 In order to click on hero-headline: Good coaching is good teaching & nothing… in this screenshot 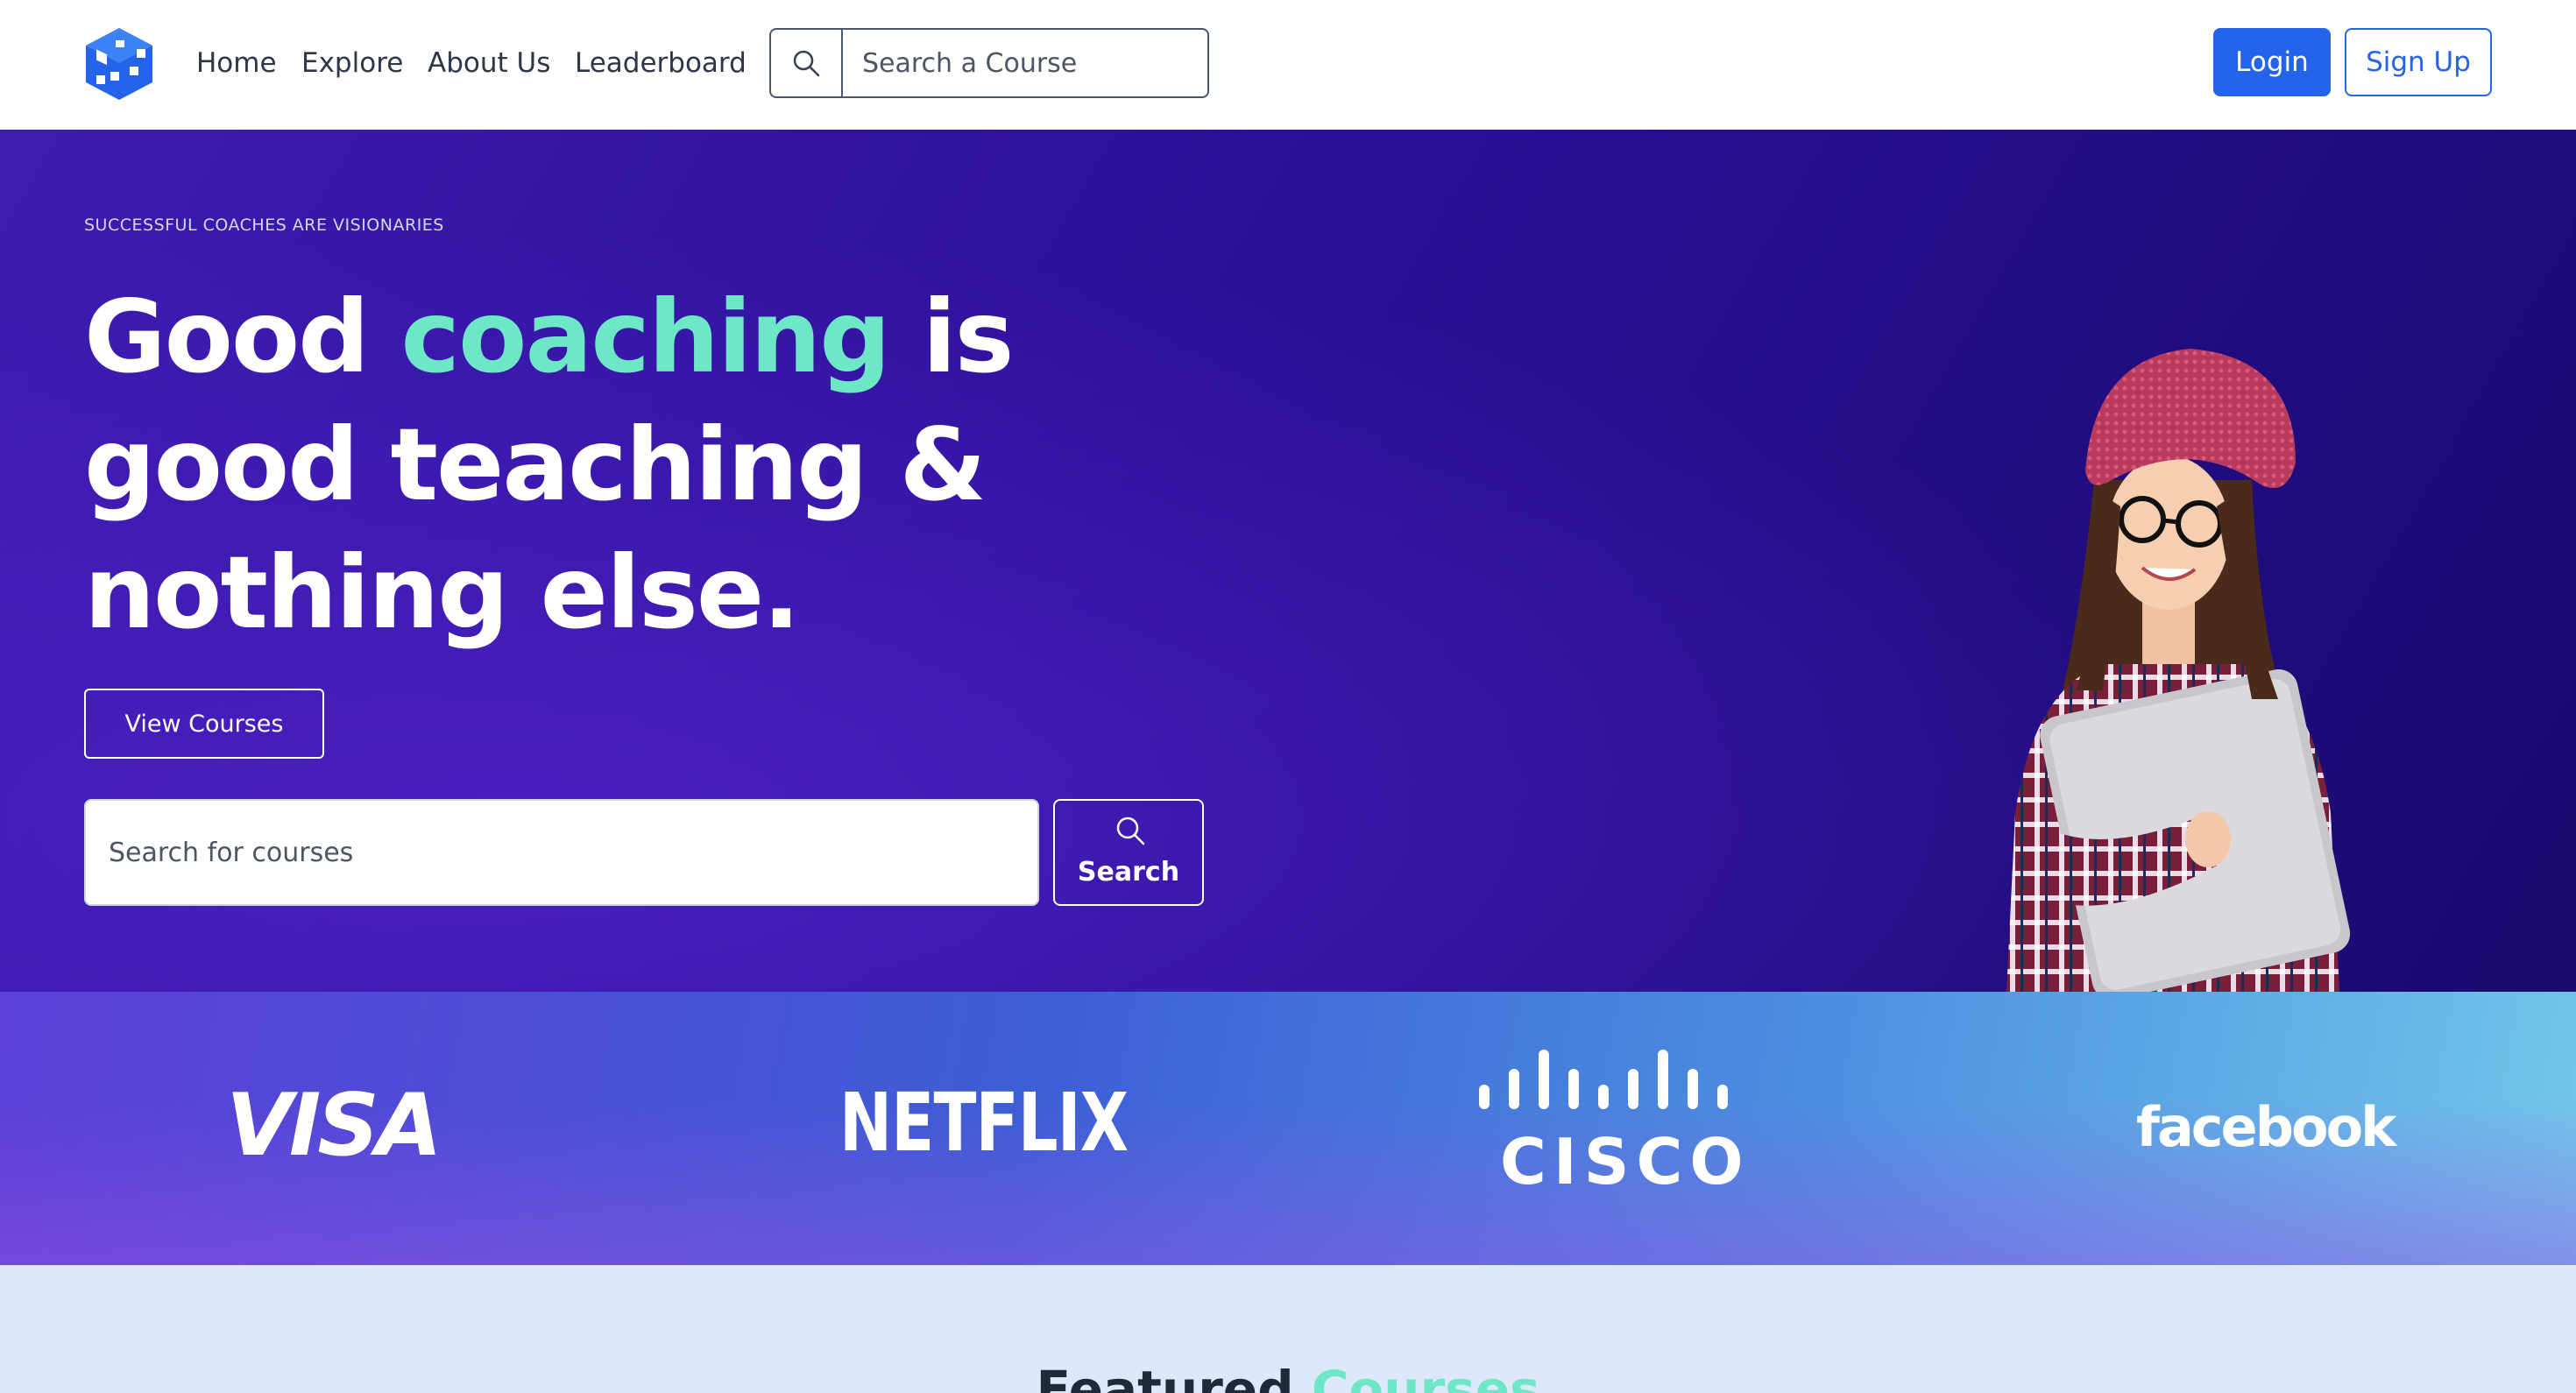, I will do `click(566, 465)`.